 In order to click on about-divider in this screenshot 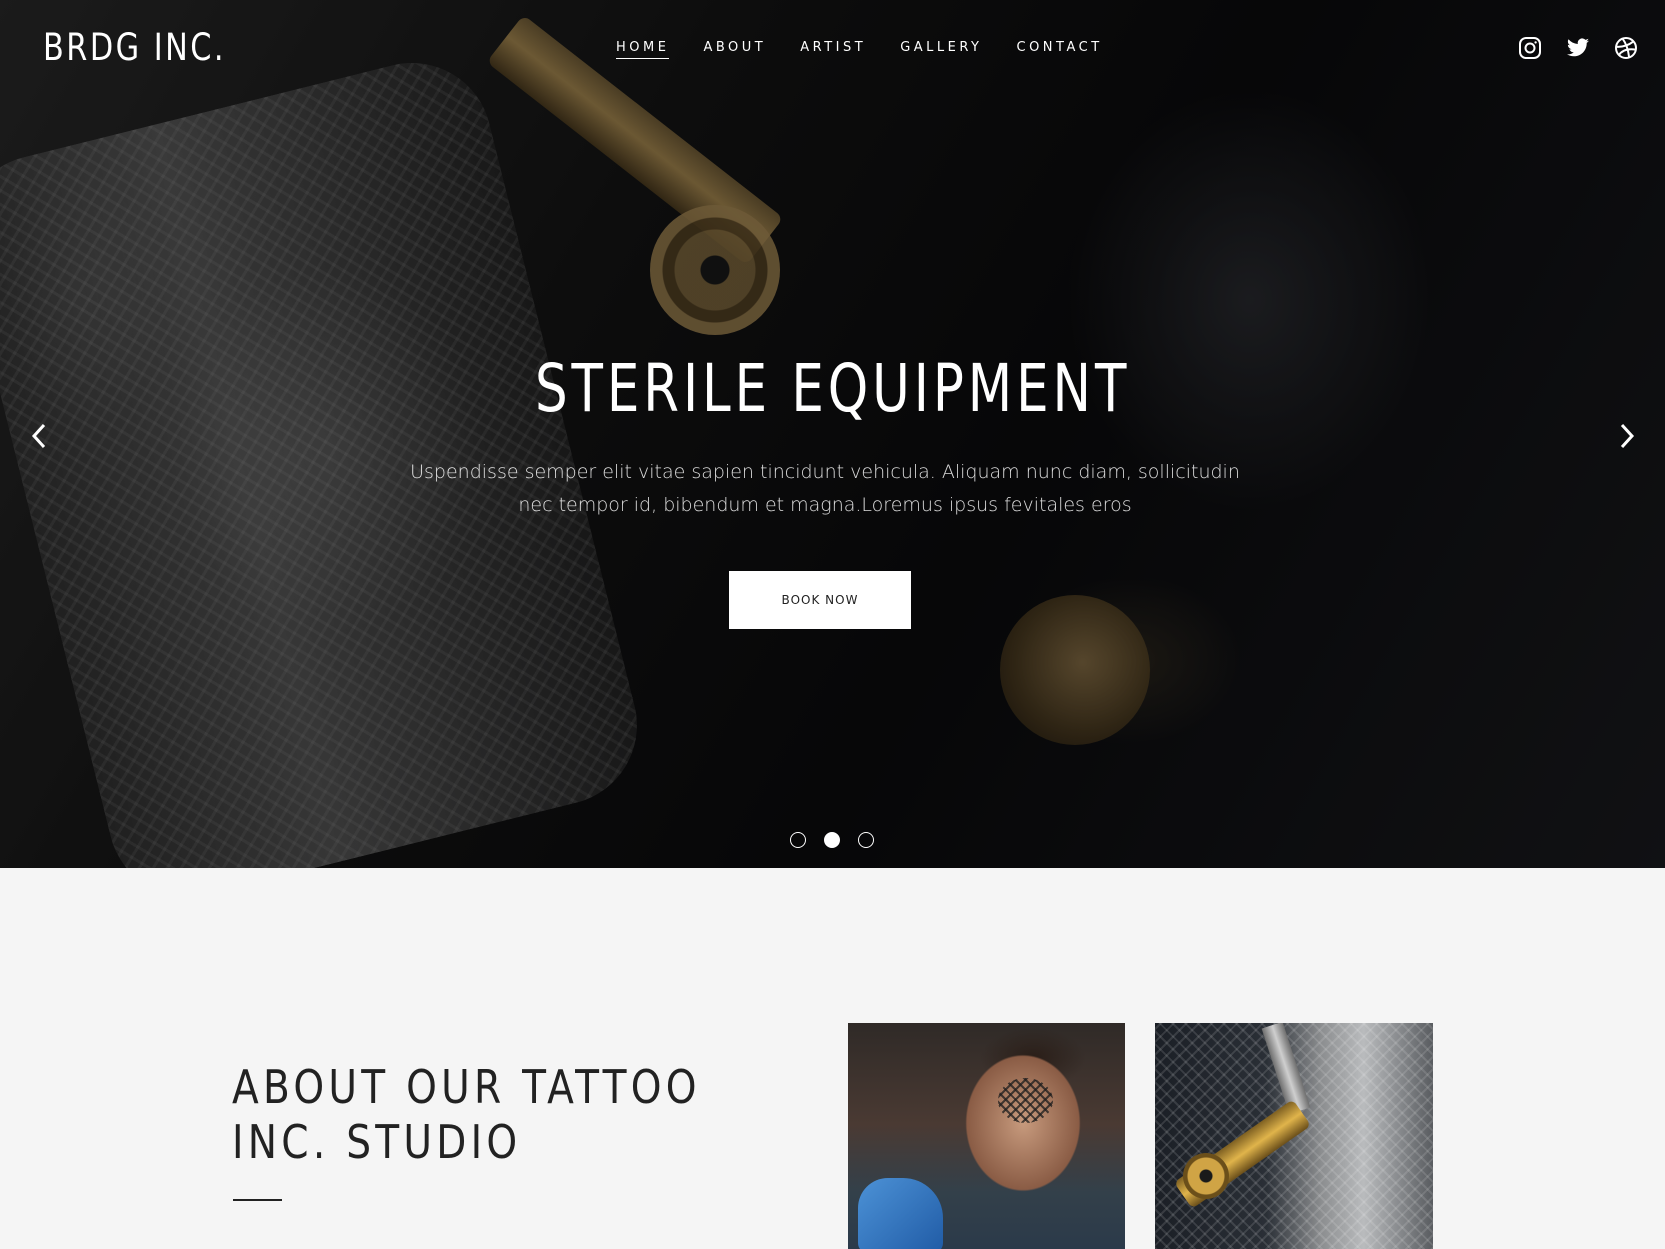, I will do `click(257, 1200)`.